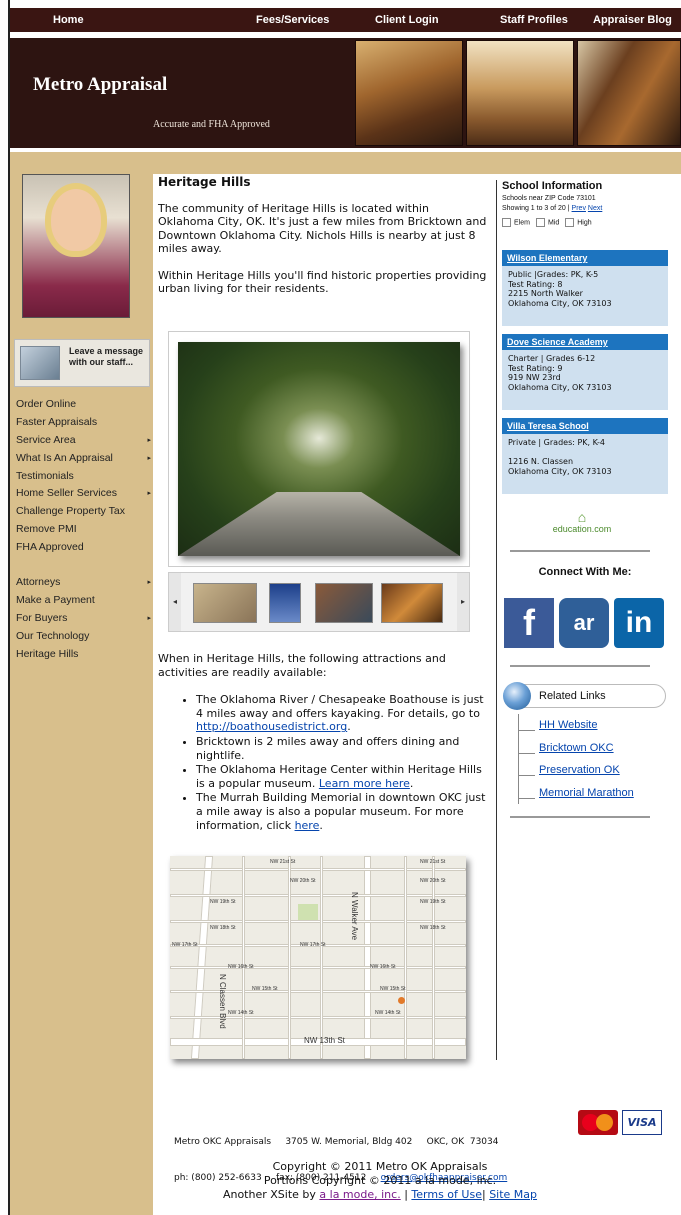 The width and height of the screenshot is (681, 1215). Describe the element at coordinates (639, 623) in the screenshot. I see `linkedin-icon: in` at that location.